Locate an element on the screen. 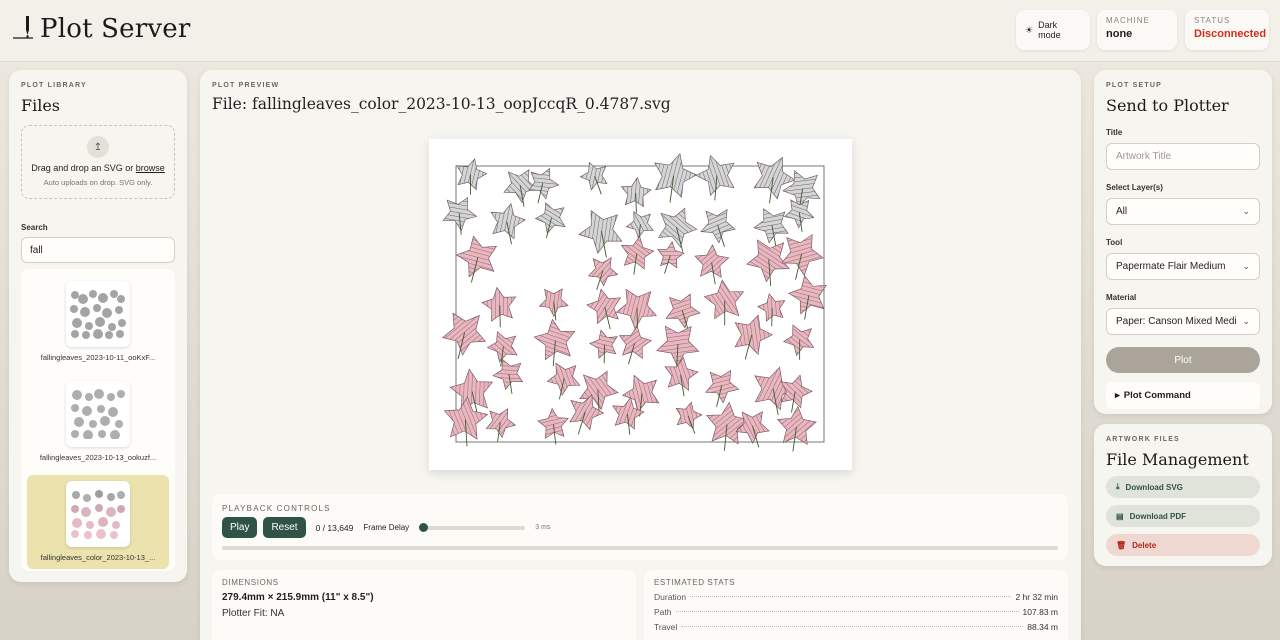 The height and width of the screenshot is (640, 1280). stat-key: Travel is located at coordinates (666, 627).